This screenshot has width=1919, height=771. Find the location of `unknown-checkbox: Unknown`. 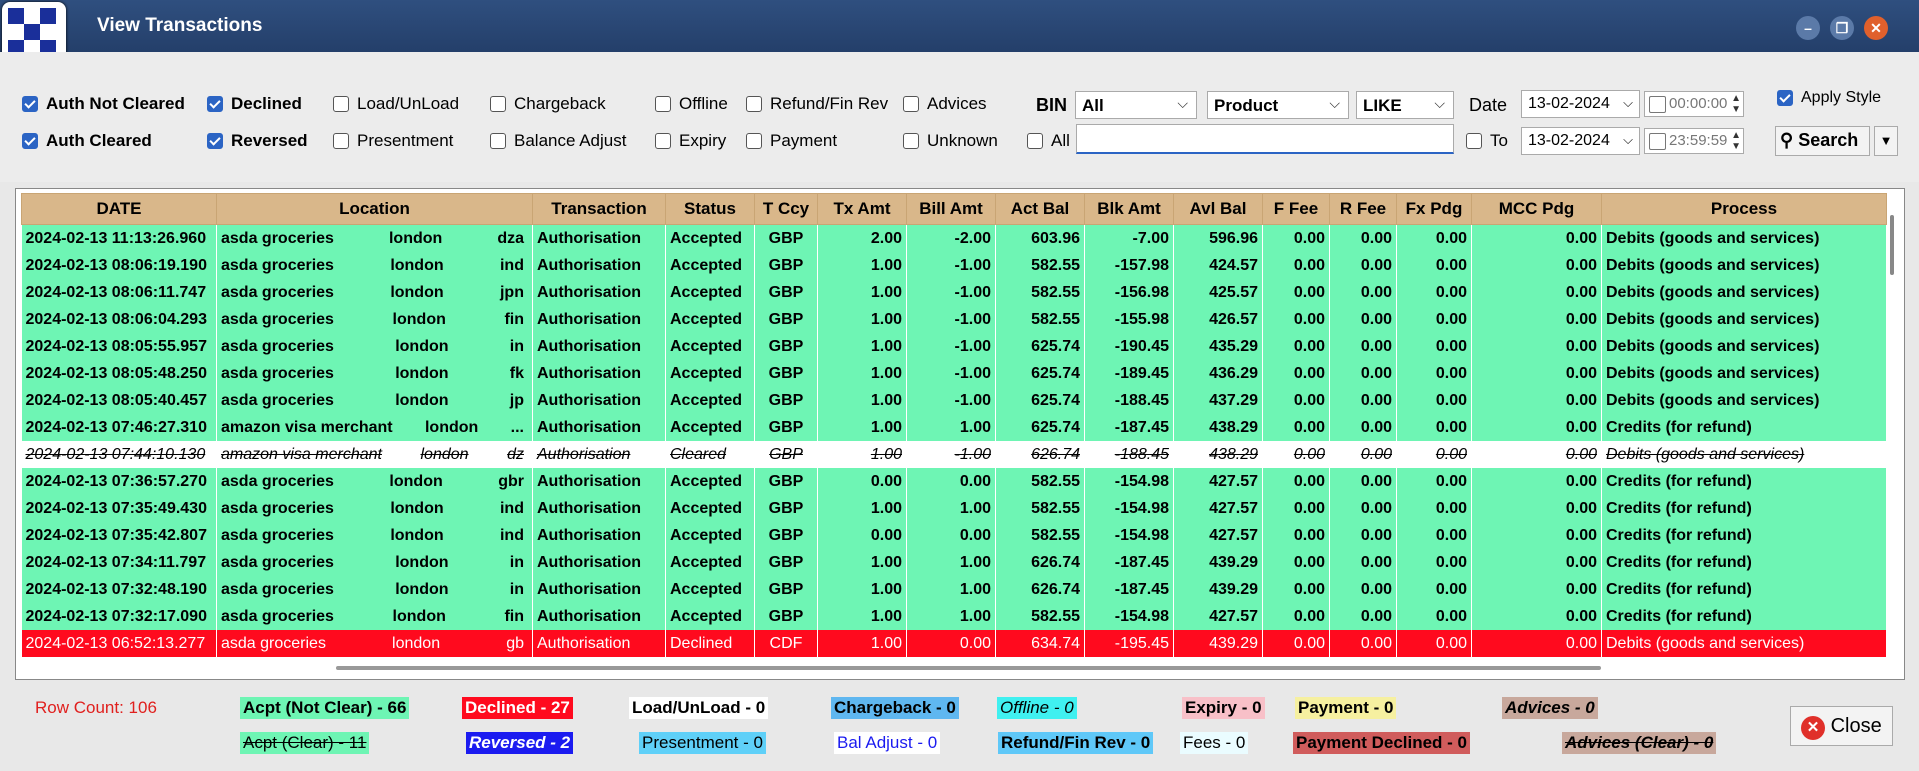

unknown-checkbox: Unknown is located at coordinates (950, 141).